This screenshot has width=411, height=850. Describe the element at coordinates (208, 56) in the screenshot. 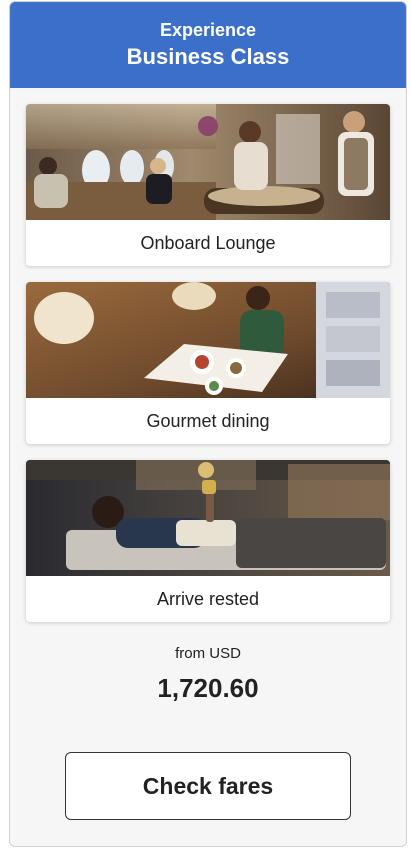

I see `header-line-business-class: Business Class` at that location.